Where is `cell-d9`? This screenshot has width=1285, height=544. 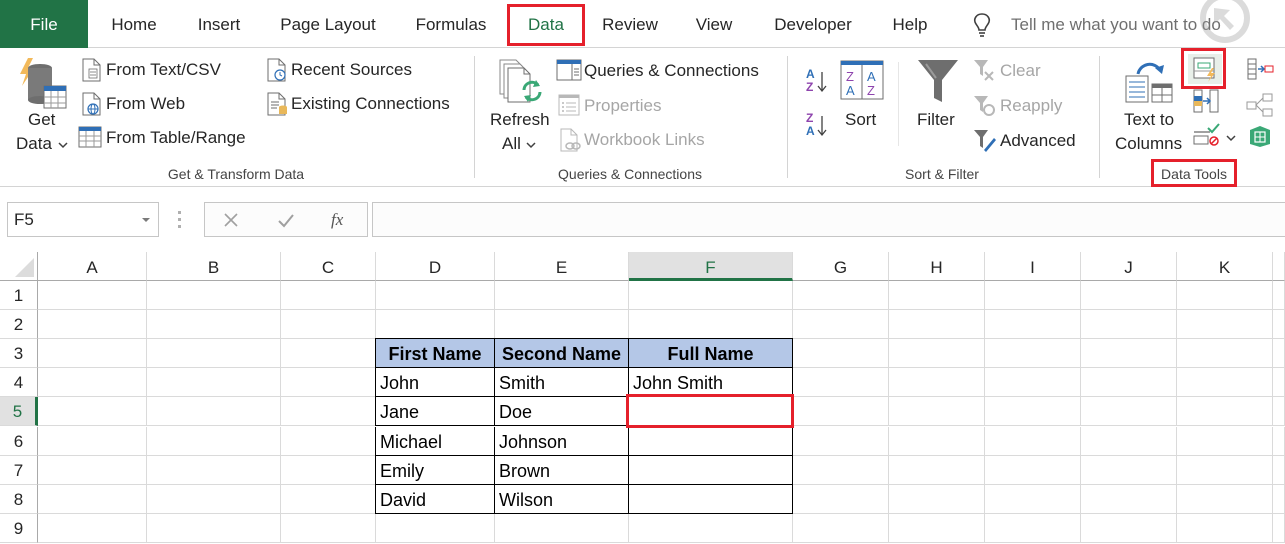
cell-d9 is located at coordinates (435, 528).